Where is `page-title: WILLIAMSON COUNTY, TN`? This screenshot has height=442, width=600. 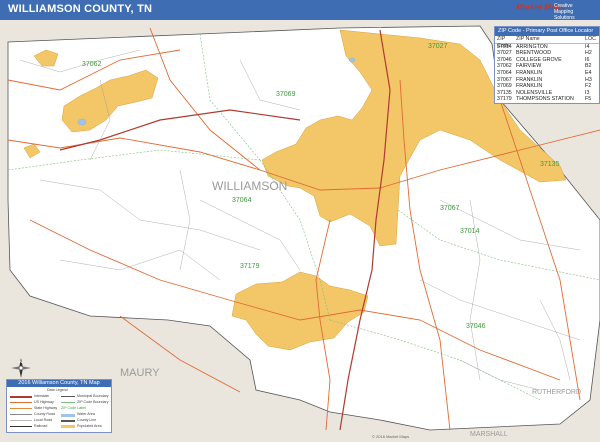
page-title: WILLIAMSON COUNTY, TN is located at coordinates (80, 9).